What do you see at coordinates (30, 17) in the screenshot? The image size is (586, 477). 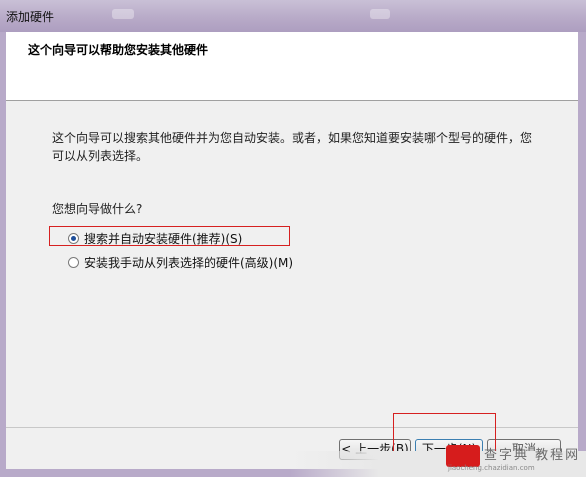 I see `window-title: 添加硬件` at bounding box center [30, 17].